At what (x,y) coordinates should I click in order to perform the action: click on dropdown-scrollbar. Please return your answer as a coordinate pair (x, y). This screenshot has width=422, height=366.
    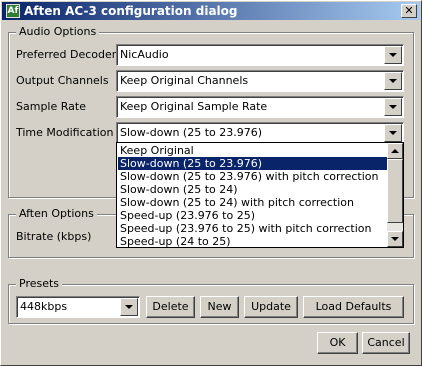
    Looking at the image, I should click on (395, 195).